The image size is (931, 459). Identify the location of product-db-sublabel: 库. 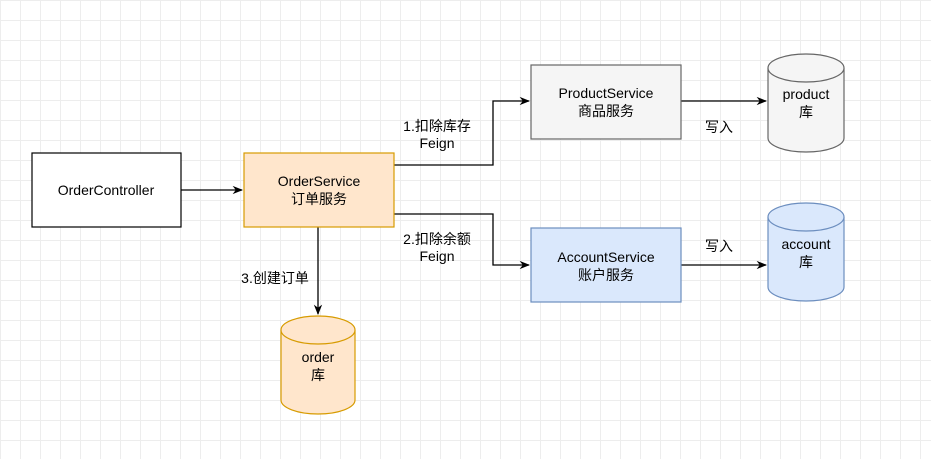
(806, 112).